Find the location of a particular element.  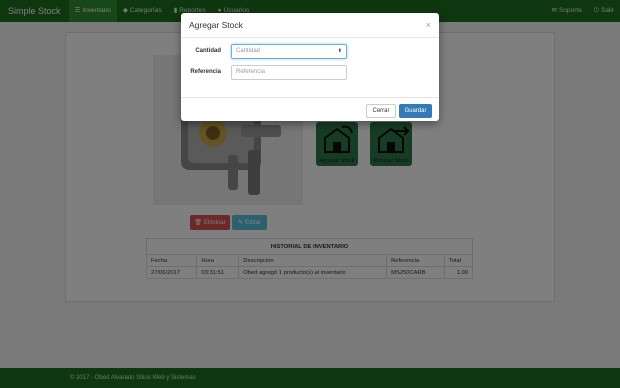

spinner-icon: ⬍ is located at coordinates (340, 51).